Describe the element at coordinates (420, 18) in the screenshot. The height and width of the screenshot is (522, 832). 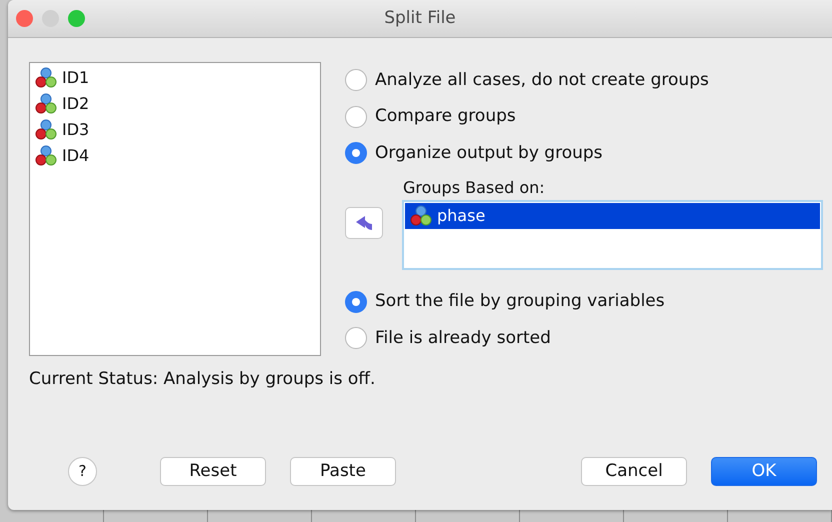
I see `window-title: Split File` at that location.